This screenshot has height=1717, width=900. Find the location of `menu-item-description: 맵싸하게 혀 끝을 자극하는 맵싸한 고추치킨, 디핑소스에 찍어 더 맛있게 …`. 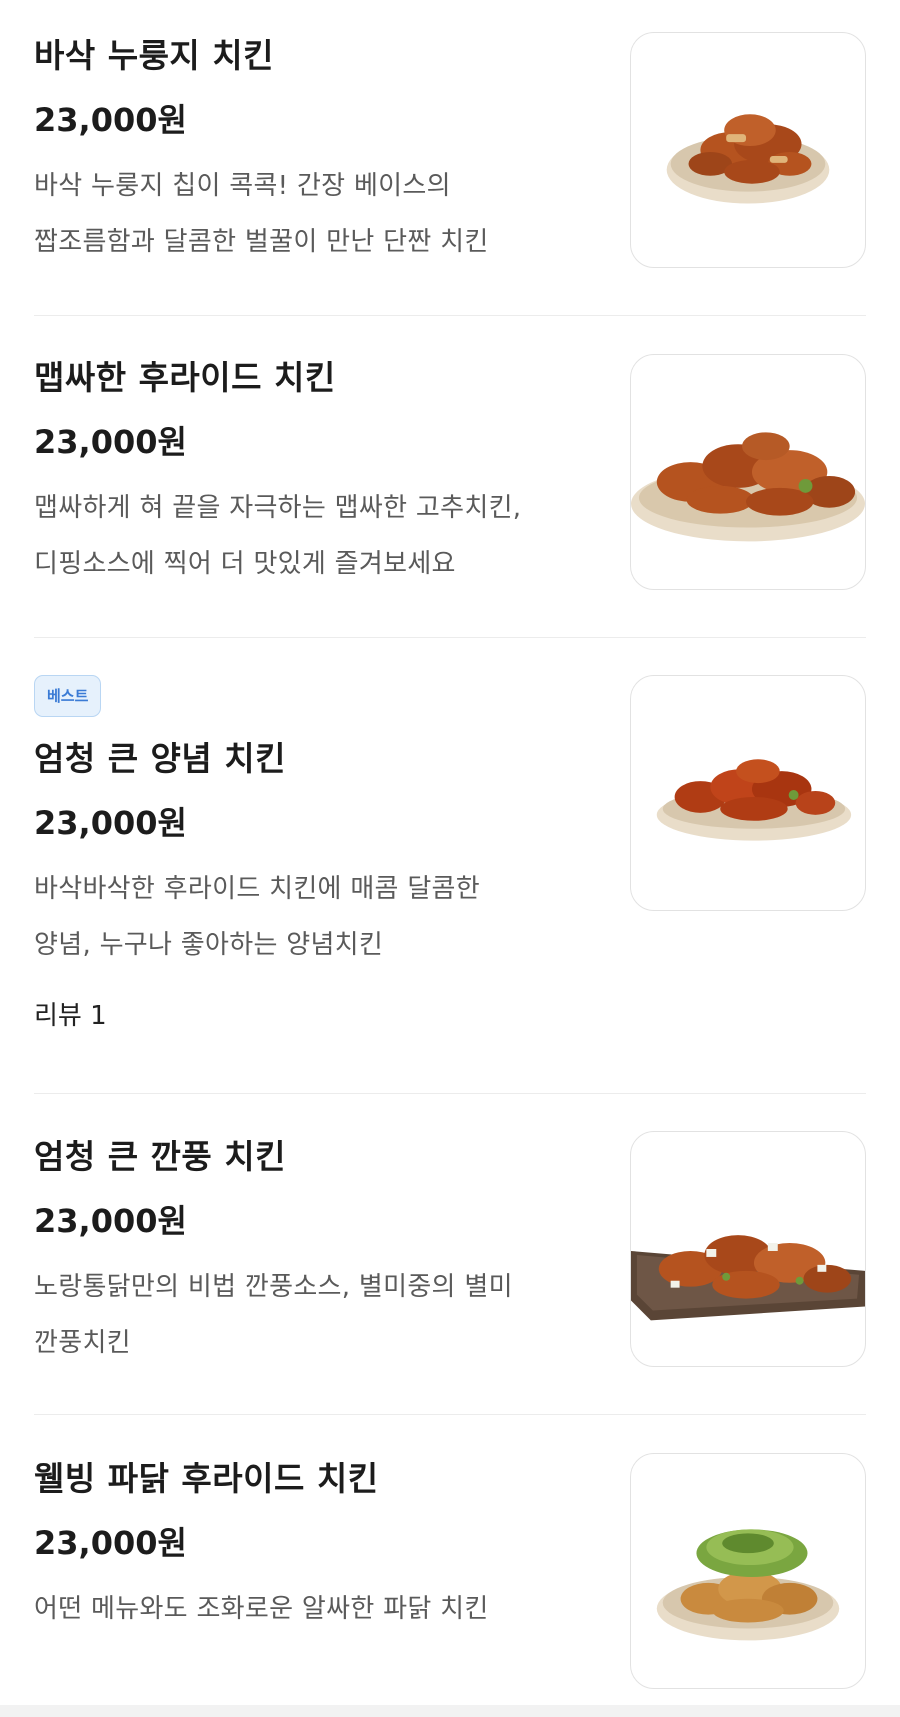

menu-item-description: 맵싸하게 혀 끝을 자극하는 맵싸한 고추치킨, 디핑소스에 찍어 더 맛있게 … is located at coordinates (314, 536).